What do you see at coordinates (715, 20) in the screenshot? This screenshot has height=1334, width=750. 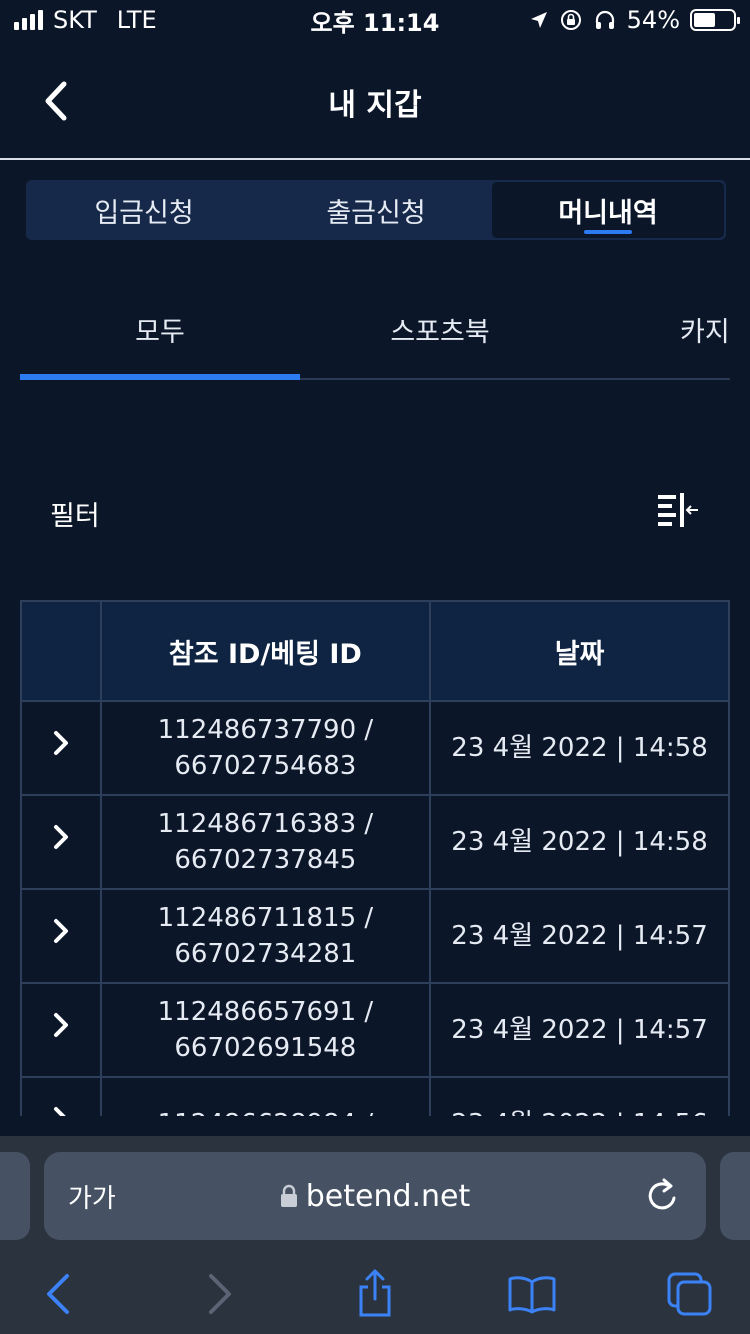 I see `battery-icon` at bounding box center [715, 20].